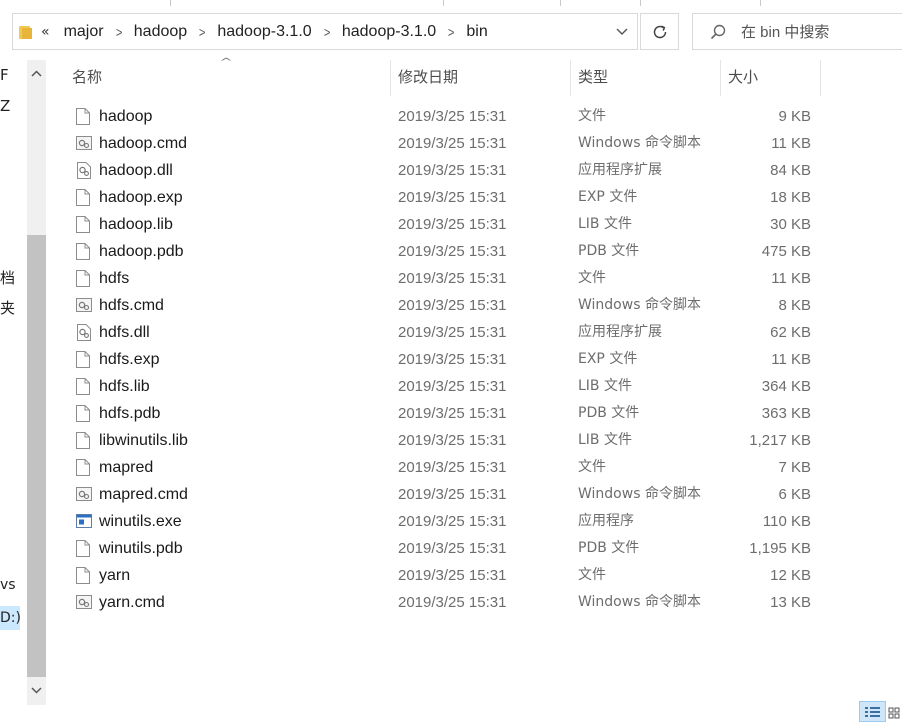 The image size is (902, 722). I want to click on file-row: yarn 2019/3/25 15:31 文件 12 KB, so click(474, 575).